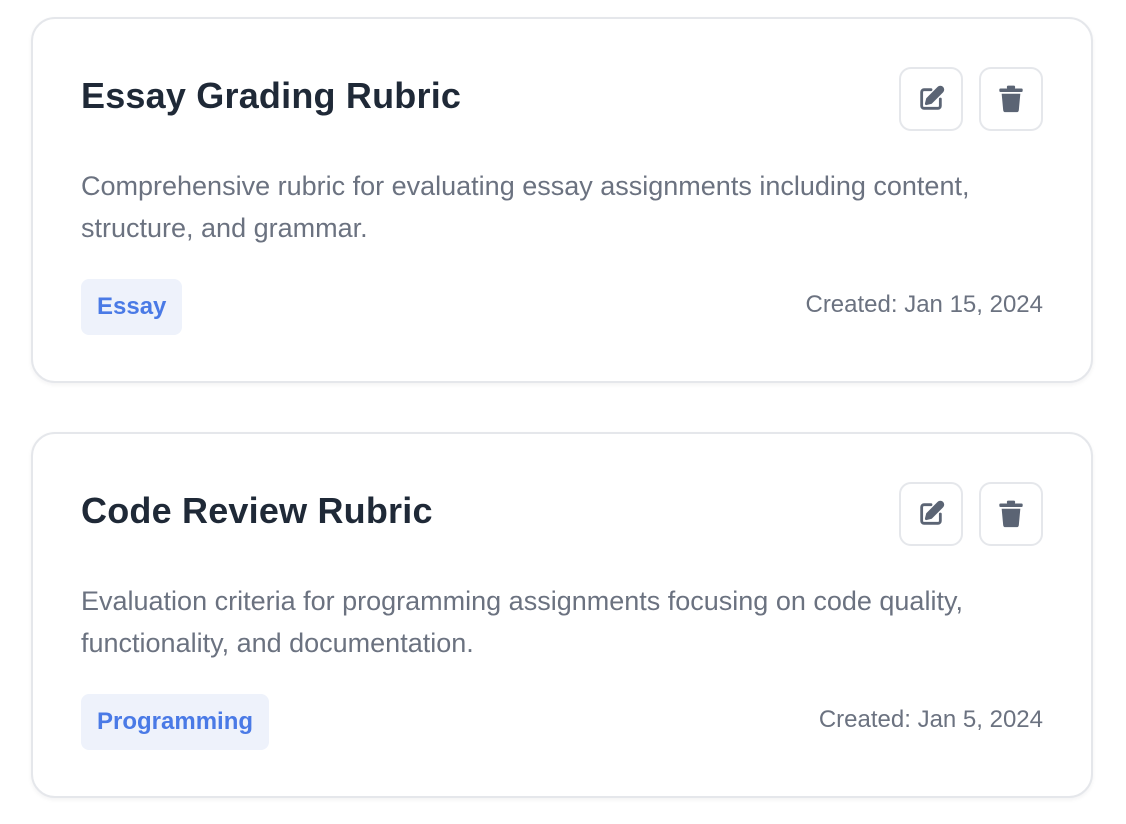  I want to click on rubric-title: Code Review Rubric, so click(257, 510).